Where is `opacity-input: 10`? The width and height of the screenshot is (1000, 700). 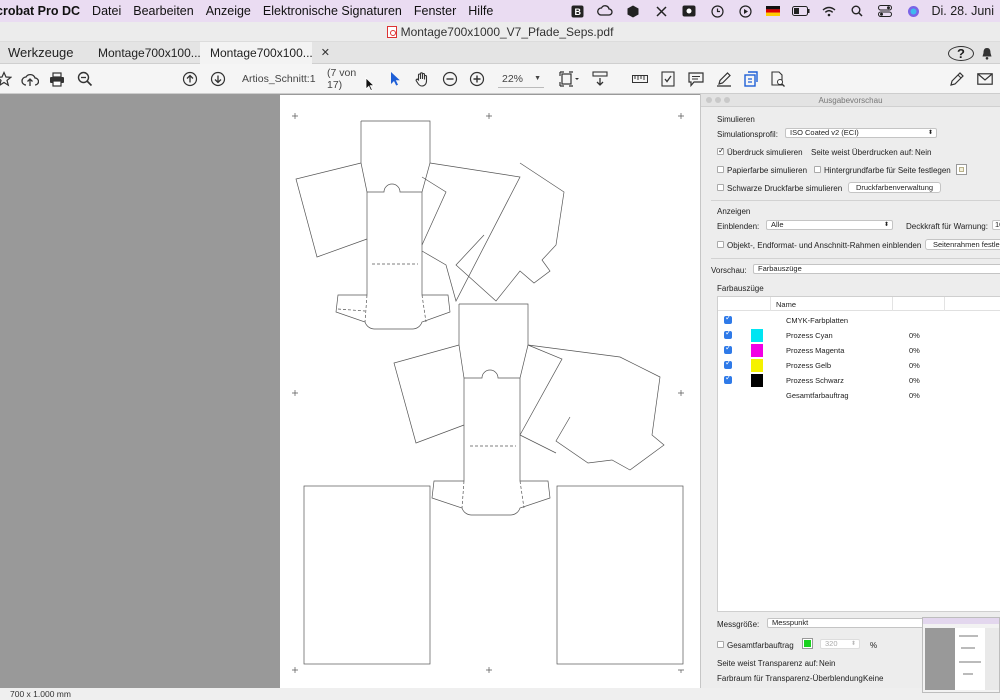
opacity-input: 10 is located at coordinates (996, 225).